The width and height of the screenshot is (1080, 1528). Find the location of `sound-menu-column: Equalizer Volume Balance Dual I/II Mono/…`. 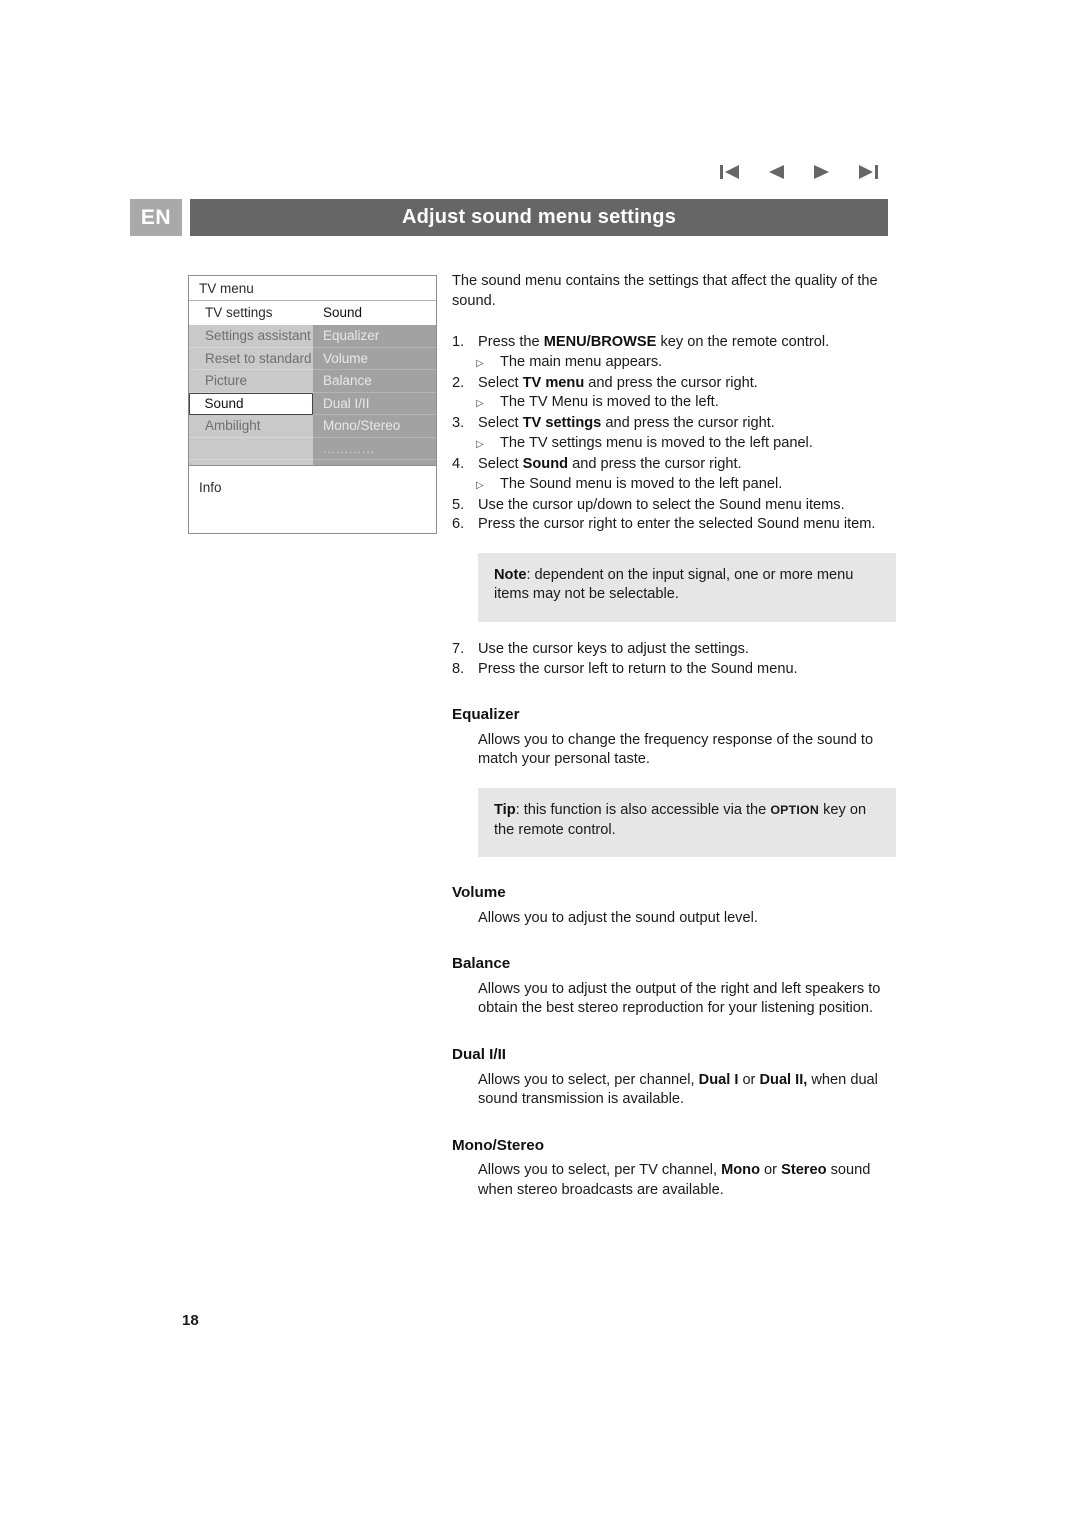

sound-menu-column: Equalizer Volume Balance Dual I/II Mono/… is located at coordinates (374, 395).